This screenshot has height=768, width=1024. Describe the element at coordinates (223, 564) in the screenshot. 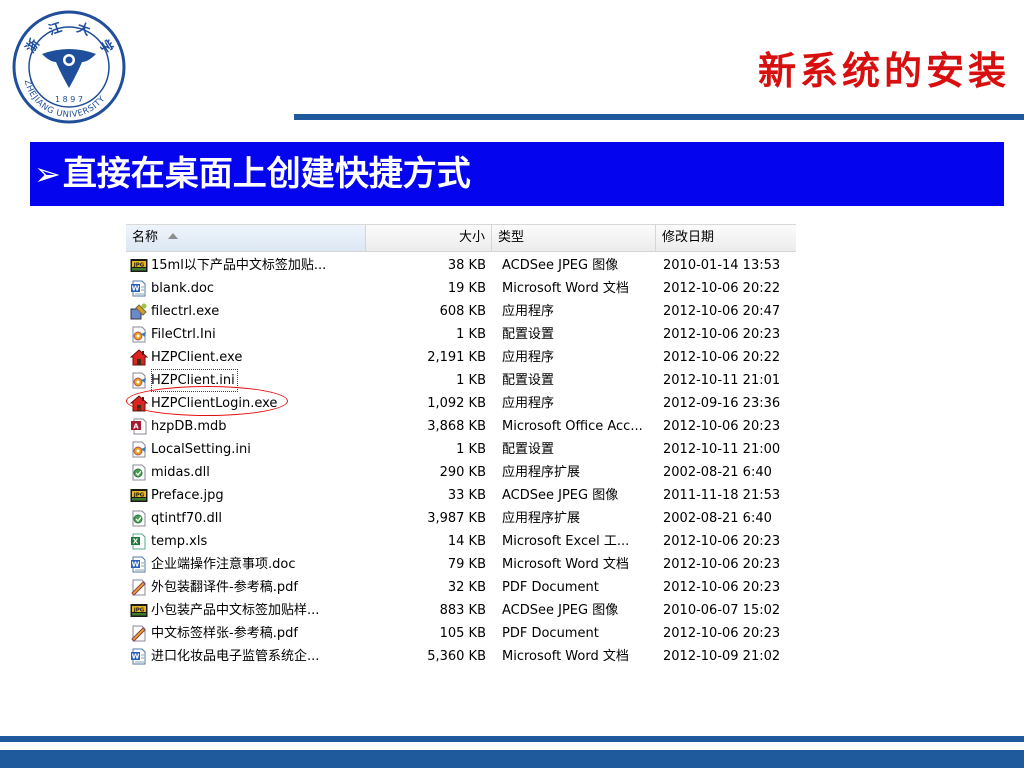

I see `file-name: 企业端操作注意事项.doc` at that location.